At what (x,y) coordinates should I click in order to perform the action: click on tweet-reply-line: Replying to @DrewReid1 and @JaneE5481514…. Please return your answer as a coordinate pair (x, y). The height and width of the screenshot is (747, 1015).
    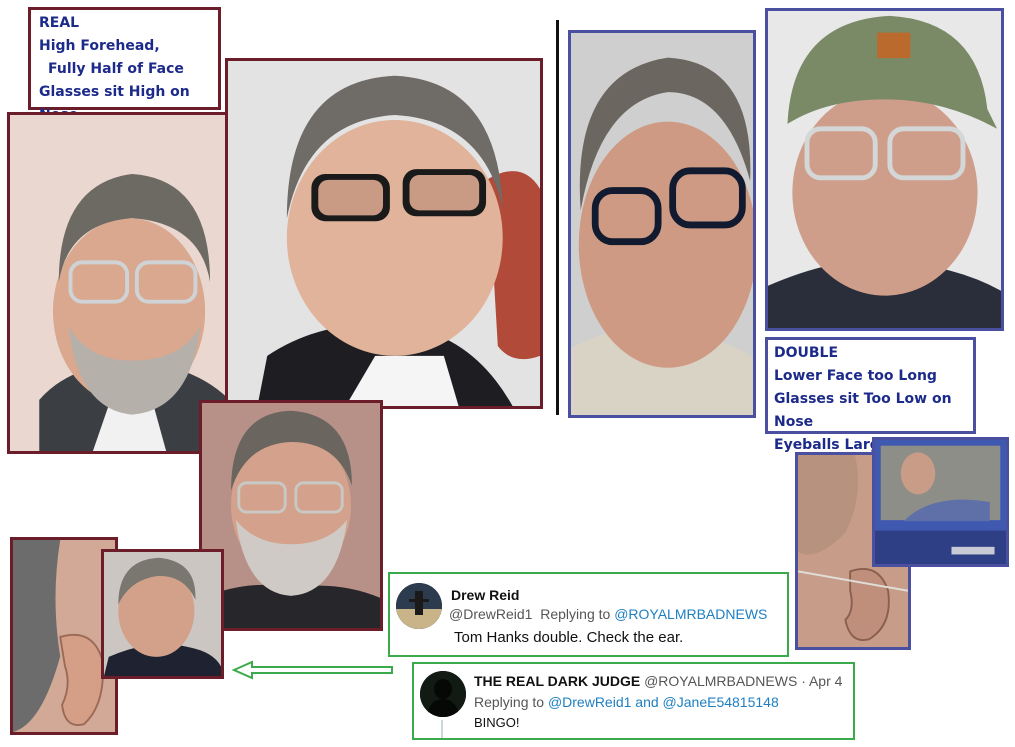
    Looking at the image, I should click on (626, 702).